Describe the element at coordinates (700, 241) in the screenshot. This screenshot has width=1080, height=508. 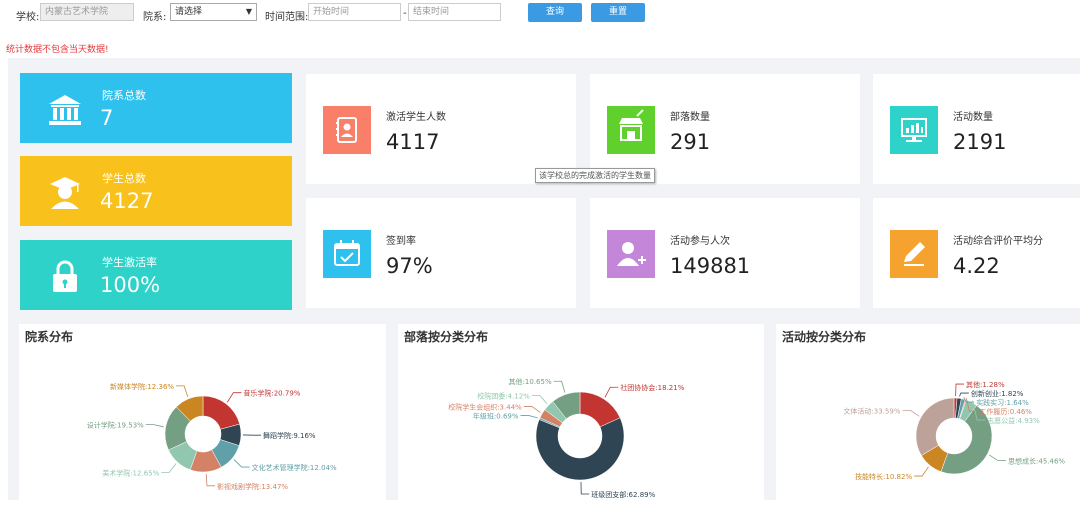
I see `participation-label: 活动参与人次` at that location.